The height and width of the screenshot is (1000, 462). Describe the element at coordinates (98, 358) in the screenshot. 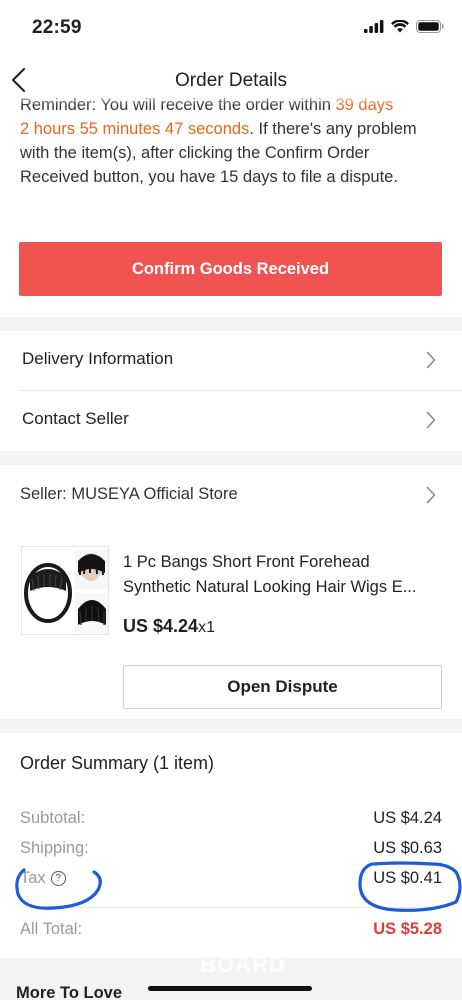

I see `delivery-information-label: Delivery Information` at that location.